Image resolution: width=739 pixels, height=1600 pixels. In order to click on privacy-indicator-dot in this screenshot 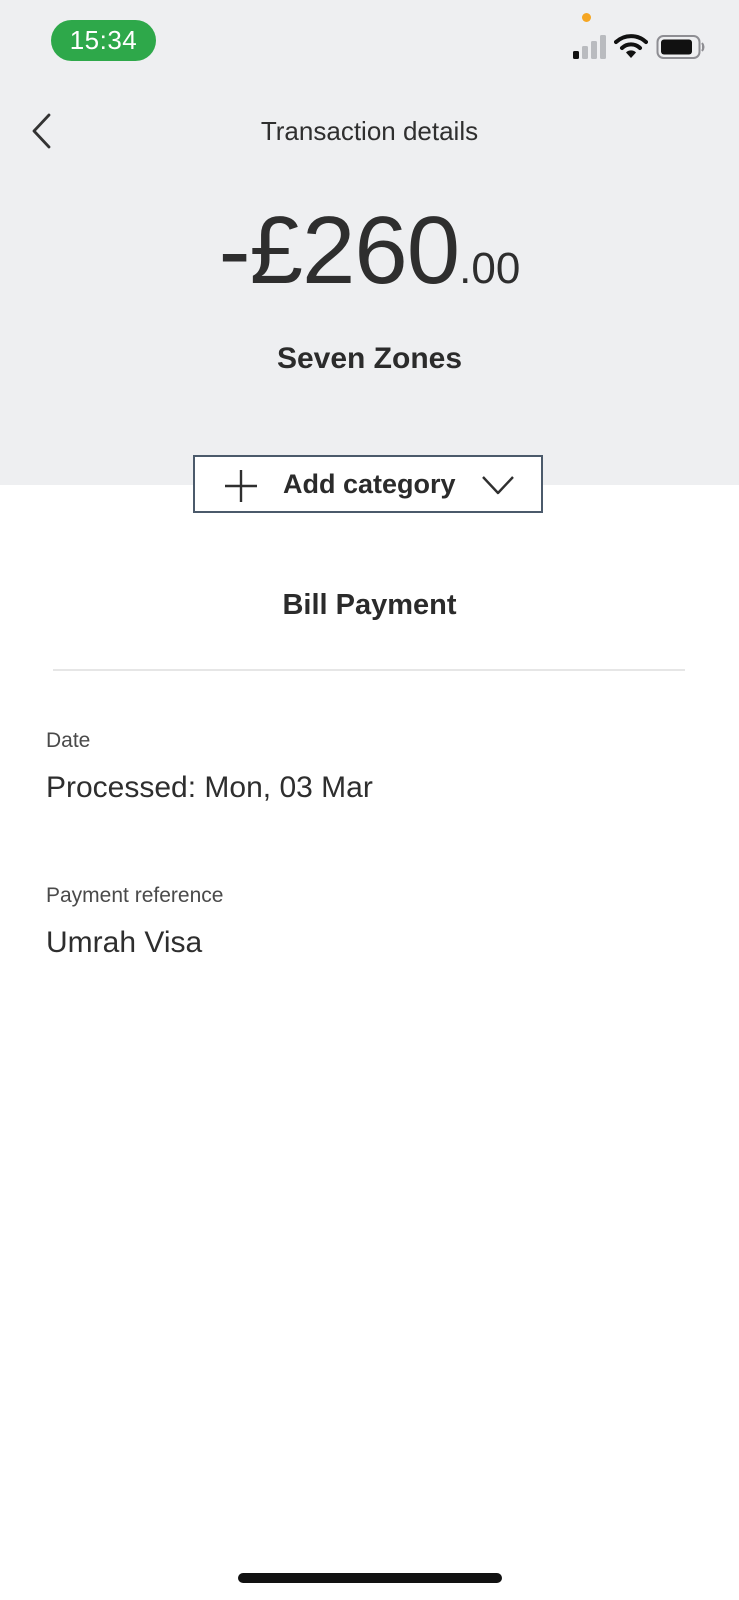, I will do `click(586, 17)`.